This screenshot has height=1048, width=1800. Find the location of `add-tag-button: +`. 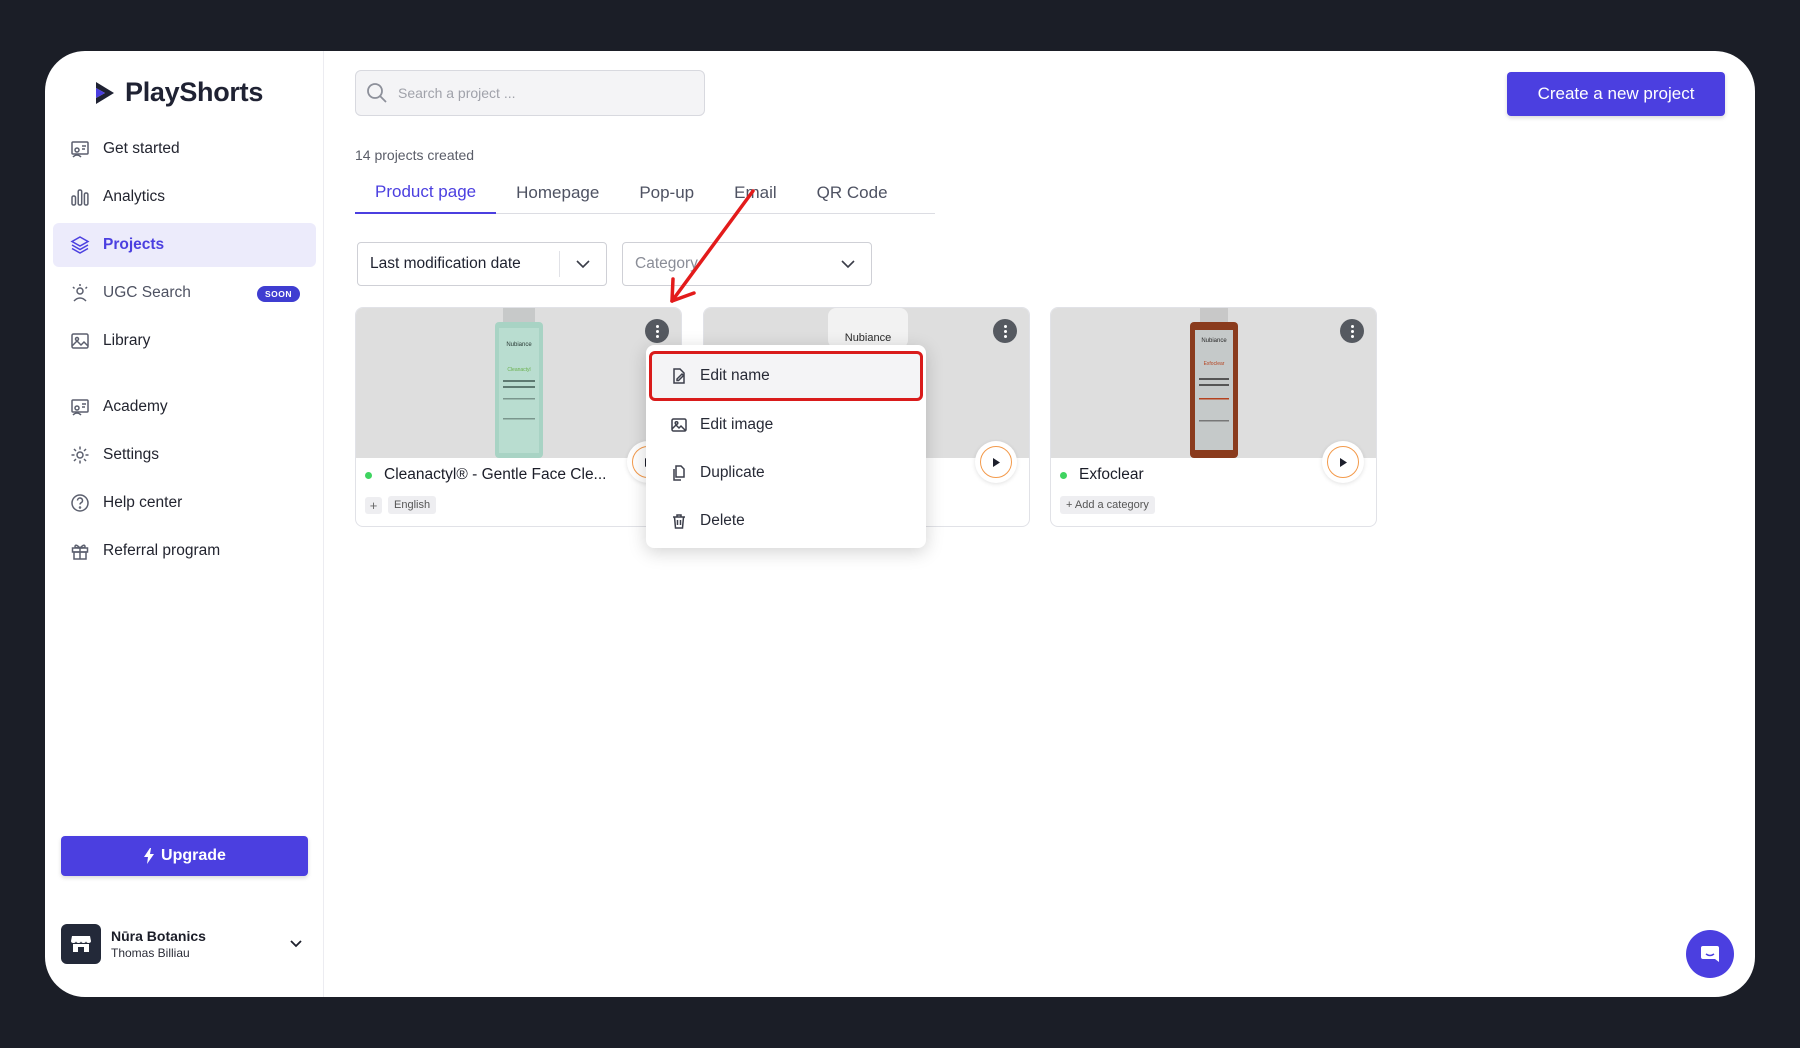

add-tag-button: + is located at coordinates (373, 505).